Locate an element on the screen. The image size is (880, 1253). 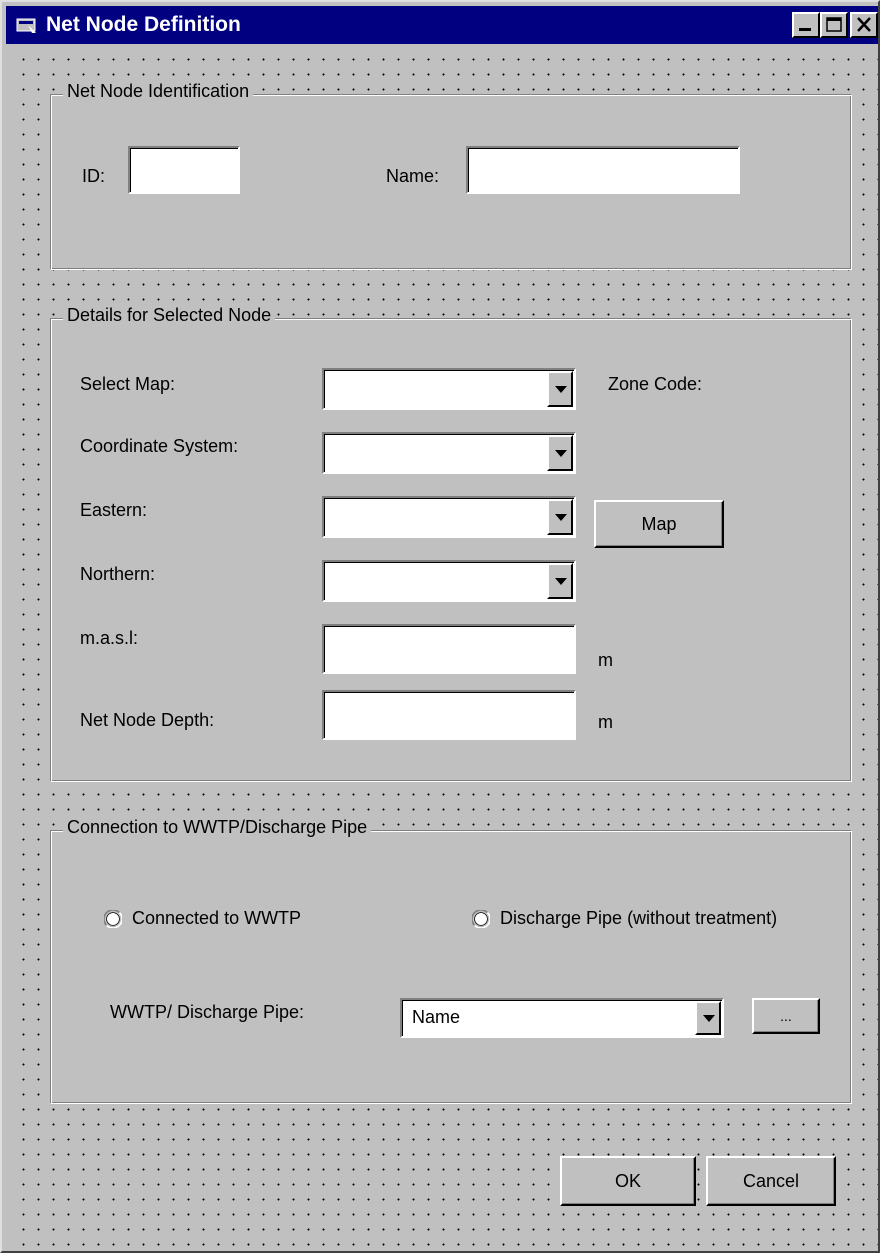
maximize-button is located at coordinates (834, 25).